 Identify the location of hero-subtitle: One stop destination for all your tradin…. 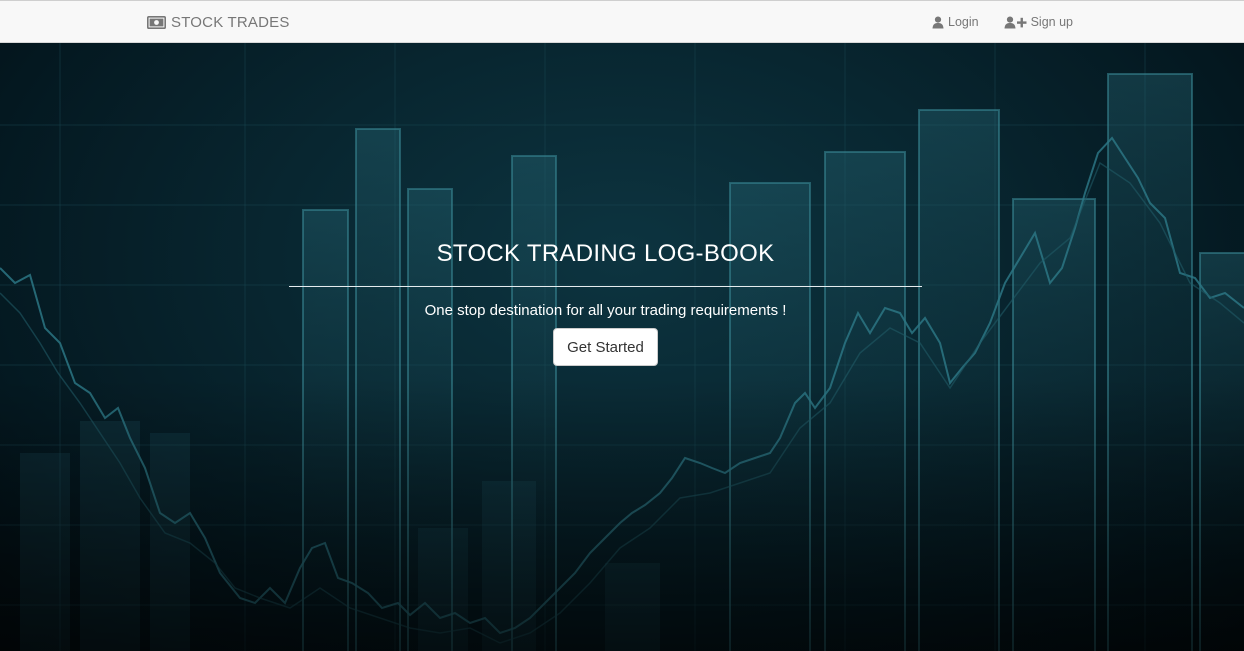
(605, 310).